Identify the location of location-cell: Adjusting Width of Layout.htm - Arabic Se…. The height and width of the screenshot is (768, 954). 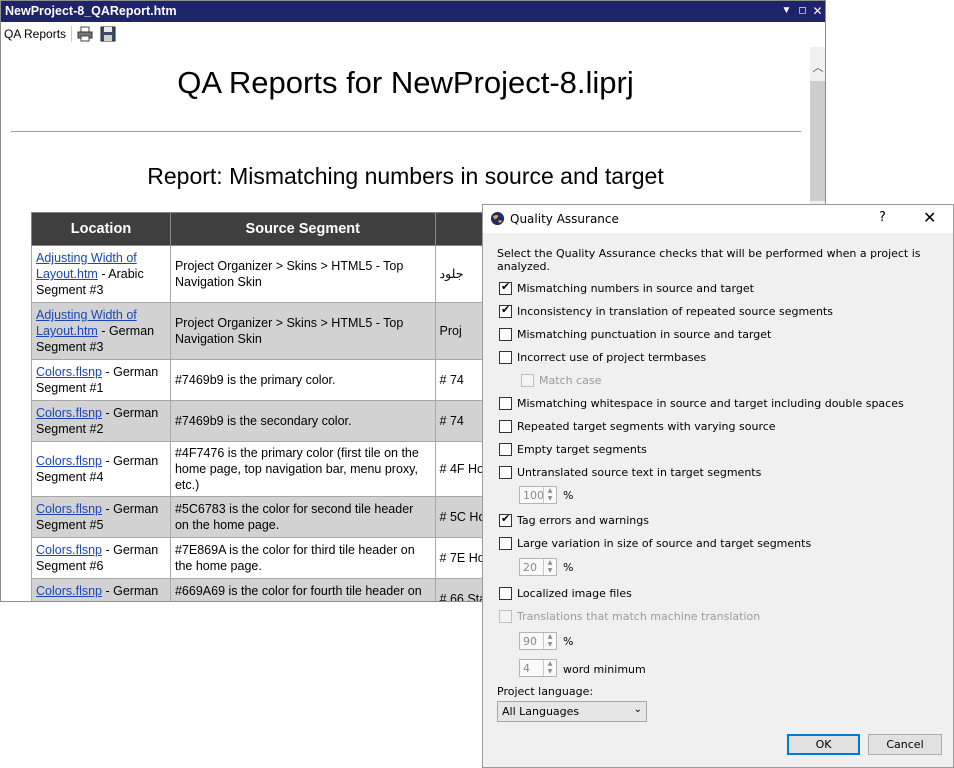
(101, 274).